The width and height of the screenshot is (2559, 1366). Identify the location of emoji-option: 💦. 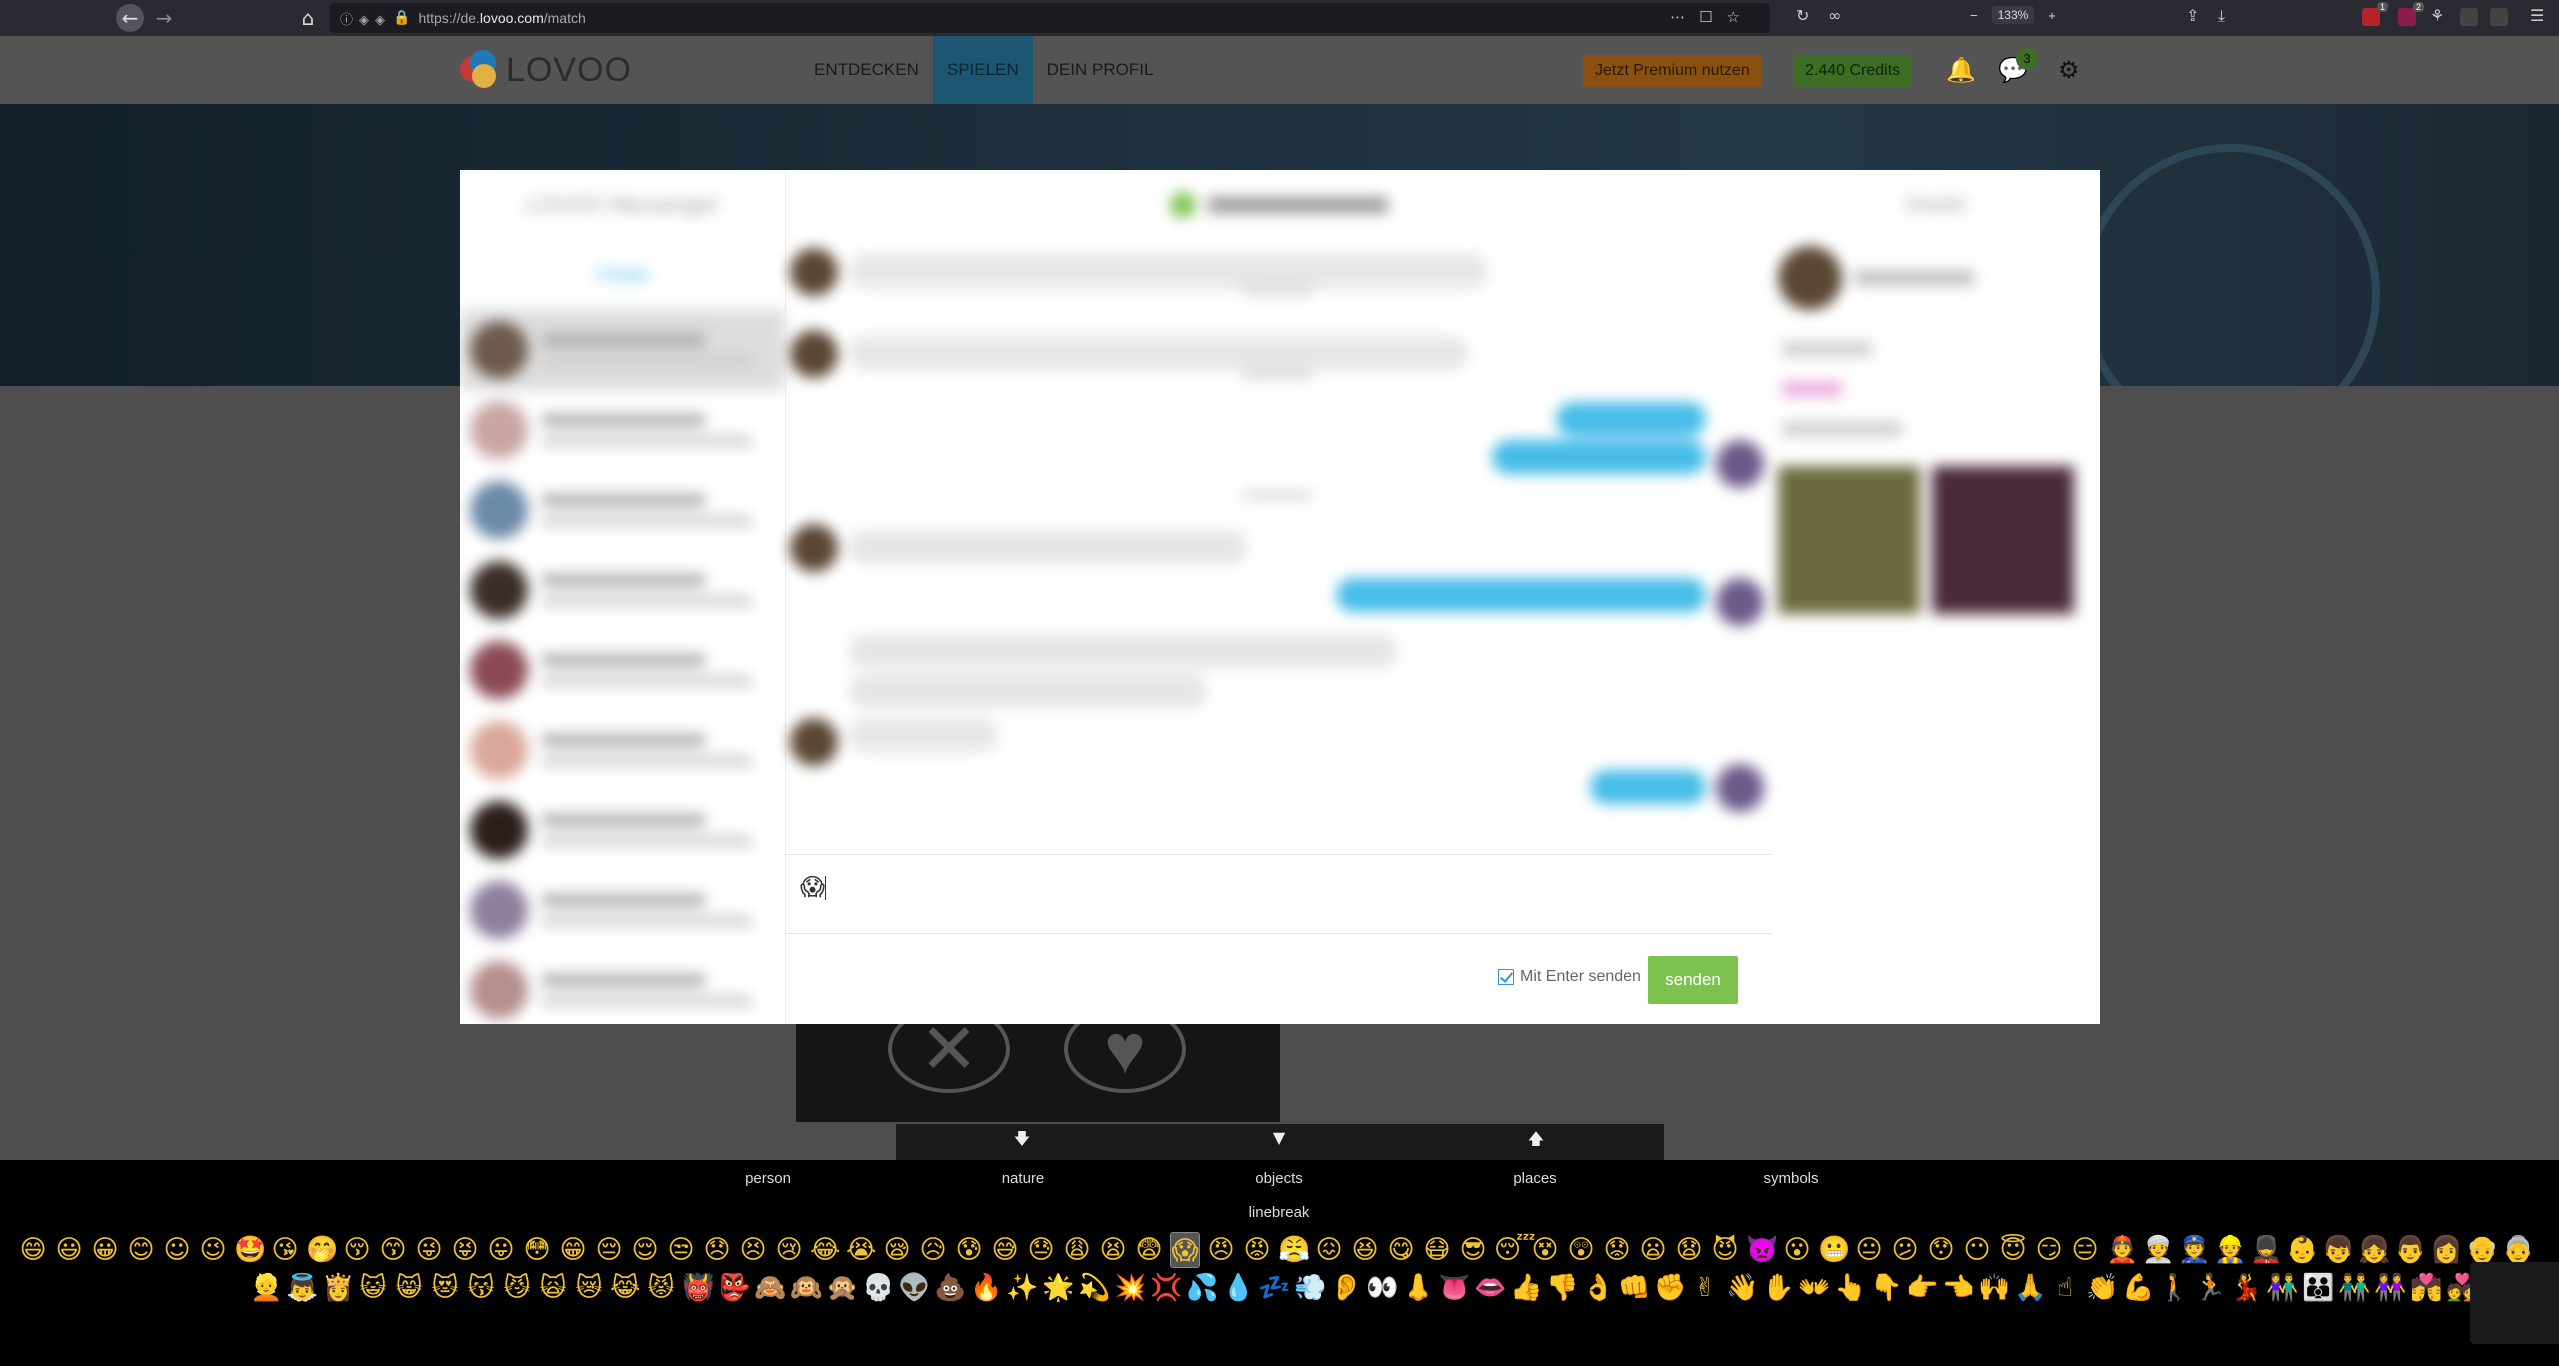
(1202, 1288).